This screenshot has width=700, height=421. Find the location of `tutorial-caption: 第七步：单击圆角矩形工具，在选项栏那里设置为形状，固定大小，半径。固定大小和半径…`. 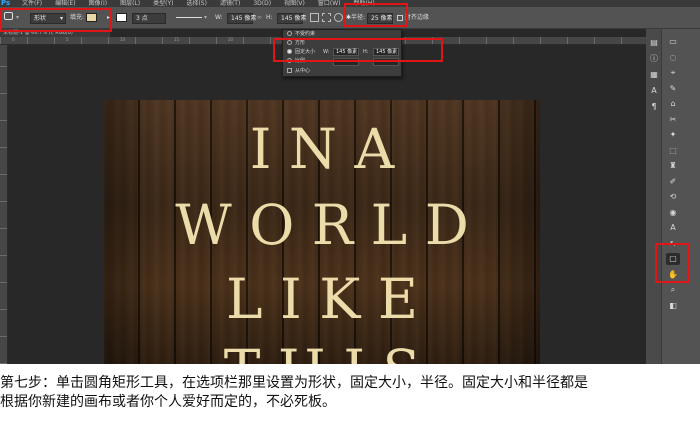

tutorial-caption: 第七步：单击圆角矩形工具，在选项栏那里设置为形状，固定大小，半径。固定大小和半径… is located at coordinates (350, 393).